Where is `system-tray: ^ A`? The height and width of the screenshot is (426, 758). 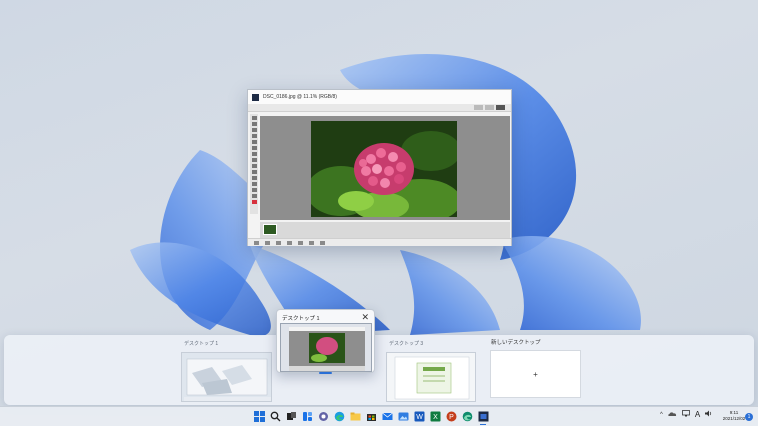 system-tray: ^ A is located at coordinates (686, 414).